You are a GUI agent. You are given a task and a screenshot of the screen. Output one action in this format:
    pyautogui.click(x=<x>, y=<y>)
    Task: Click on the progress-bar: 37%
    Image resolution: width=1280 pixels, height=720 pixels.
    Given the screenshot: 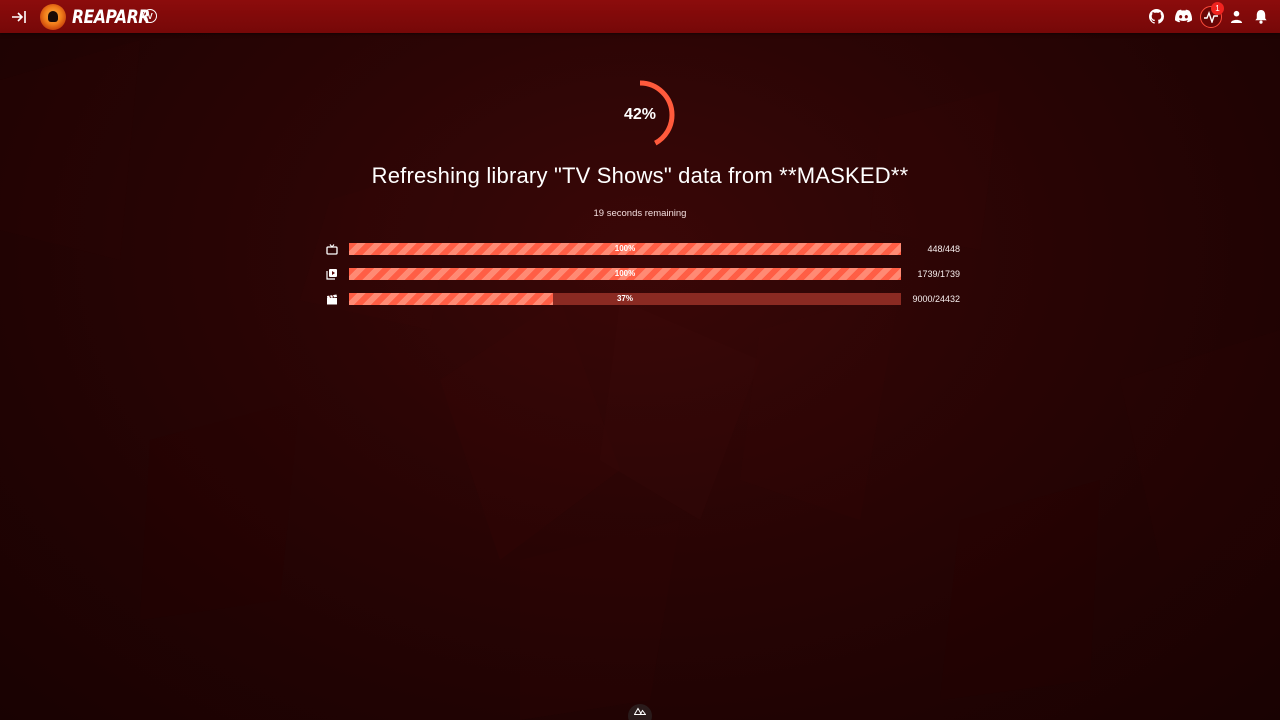 What is the action you would take?
    pyautogui.click(x=625, y=299)
    